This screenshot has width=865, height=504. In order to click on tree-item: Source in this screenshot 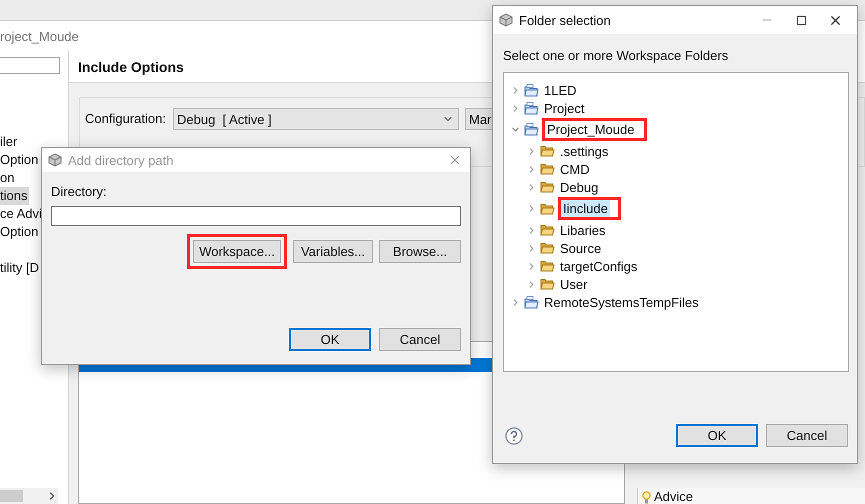, I will do `click(581, 248)`.